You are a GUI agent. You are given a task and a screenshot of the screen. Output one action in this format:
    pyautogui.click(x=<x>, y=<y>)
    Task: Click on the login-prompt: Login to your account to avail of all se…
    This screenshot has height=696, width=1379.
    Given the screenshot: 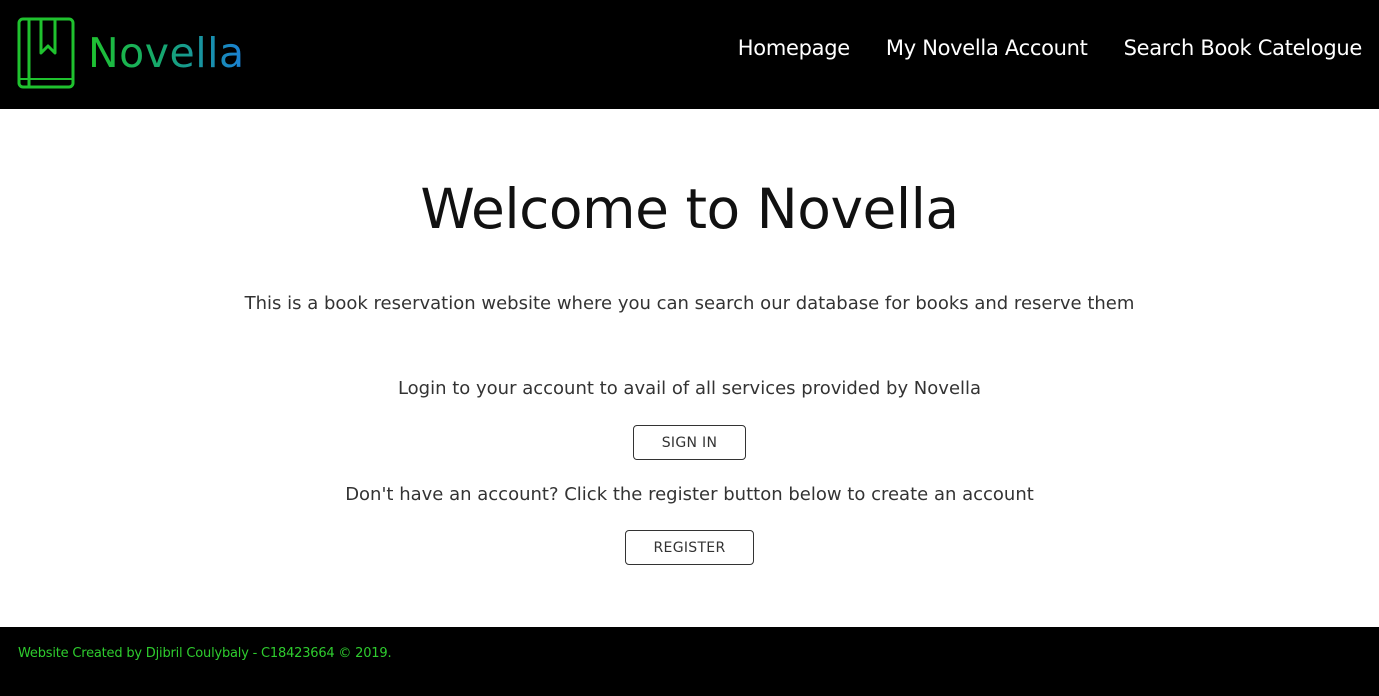 What is the action you would take?
    pyautogui.click(x=689, y=388)
    